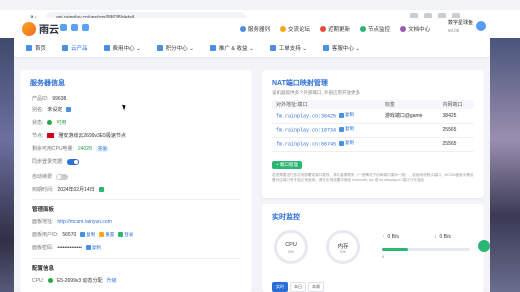 The width and height of the screenshot is (520, 292). Describe the element at coordinates (306, 117) in the screenshot. I see `nat-address: fm.rainplay.cn:38425` at that location.